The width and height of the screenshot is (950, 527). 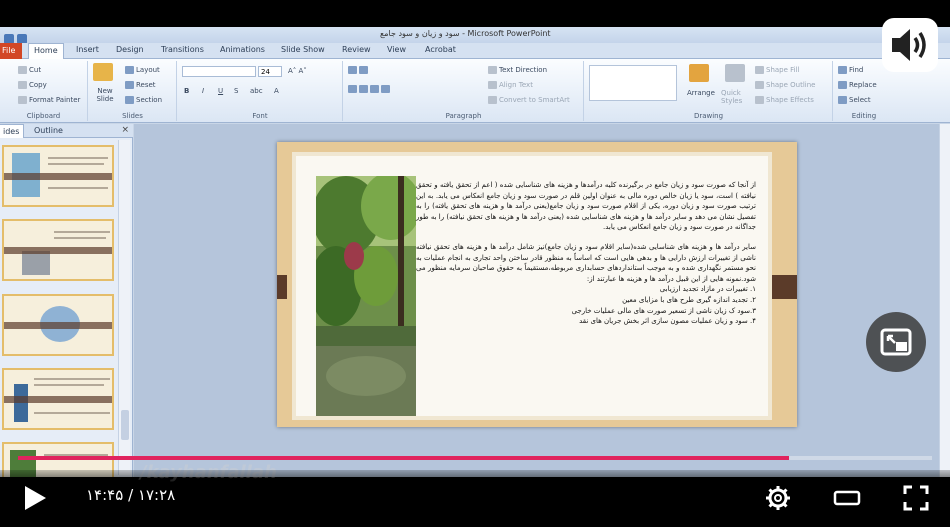 I want to click on new-slide-button, so click(x=104, y=72).